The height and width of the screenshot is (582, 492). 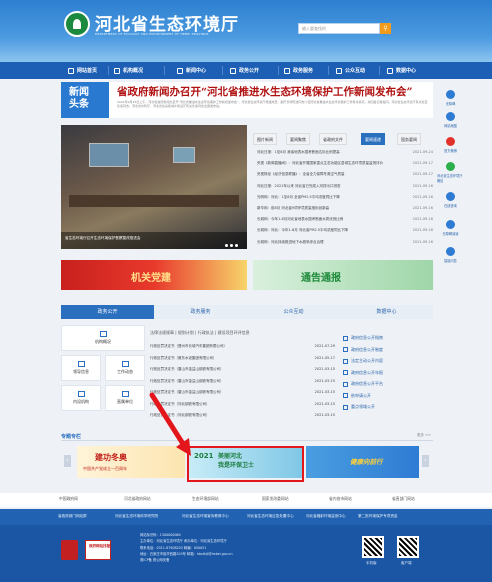 I want to click on news-item: 河北日报：2021年以来 河北省已完成入河排污口排查 2021-09-16, so click(x=345, y=189).